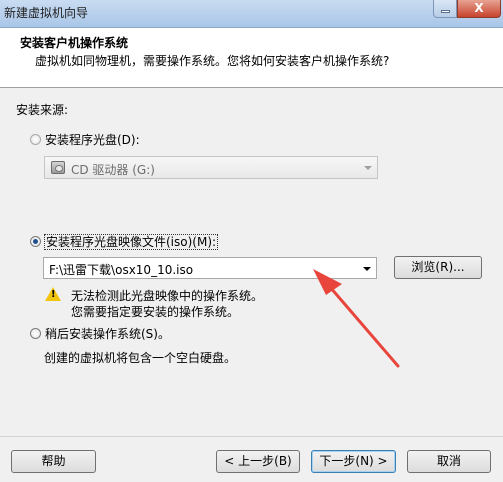 The height and width of the screenshot is (482, 503). I want to click on footer-divider, so click(251, 436).